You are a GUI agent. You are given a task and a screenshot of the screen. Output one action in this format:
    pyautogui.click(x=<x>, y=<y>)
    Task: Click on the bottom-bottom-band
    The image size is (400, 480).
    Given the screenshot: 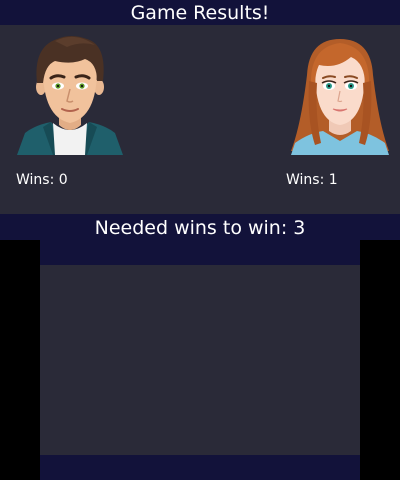 What is the action you would take?
    pyautogui.click(x=200, y=467)
    